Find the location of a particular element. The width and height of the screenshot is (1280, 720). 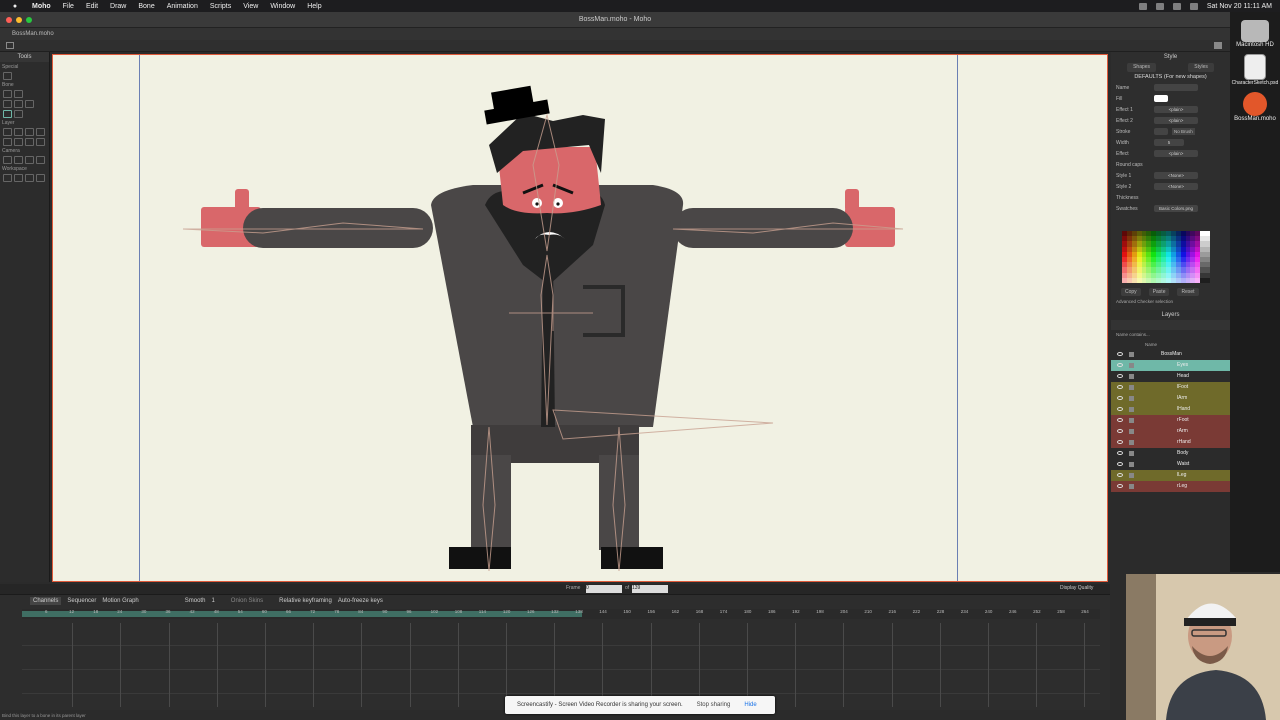

menu-edit: Edit is located at coordinates (92, 6).